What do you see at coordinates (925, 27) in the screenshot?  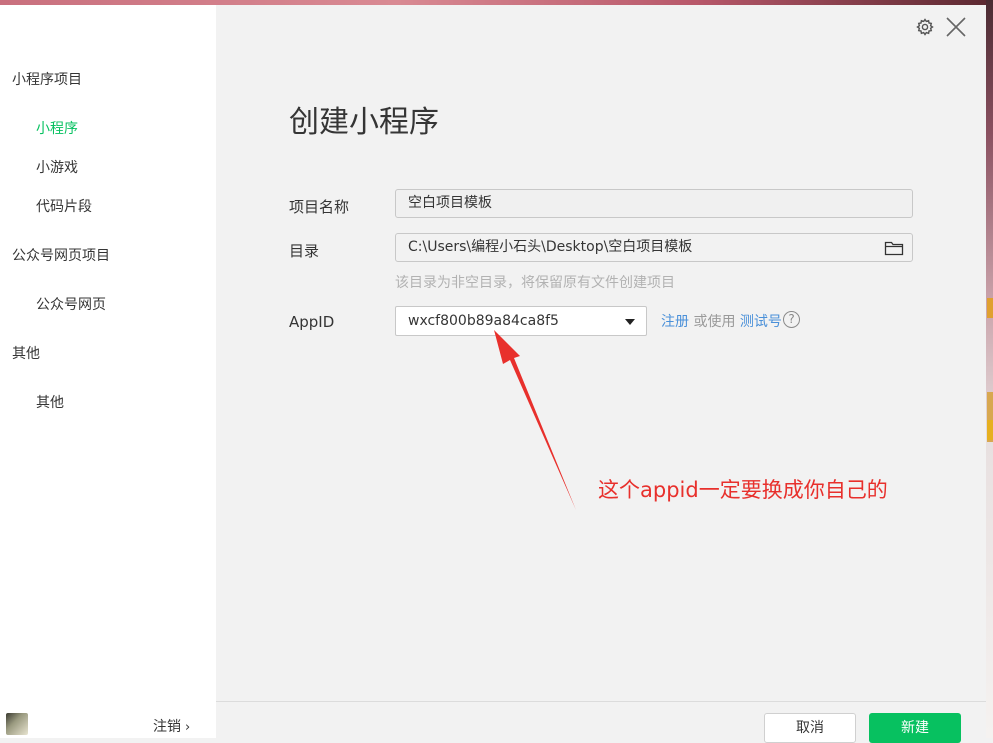 I see `gear-icon` at bounding box center [925, 27].